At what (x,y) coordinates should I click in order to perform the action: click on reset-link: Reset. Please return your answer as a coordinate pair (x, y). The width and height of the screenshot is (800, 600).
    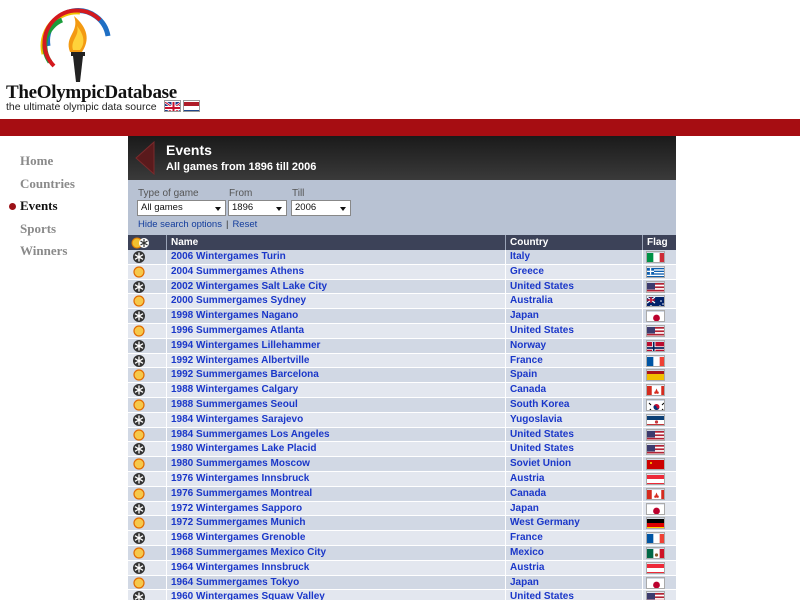
    Looking at the image, I should click on (244, 224).